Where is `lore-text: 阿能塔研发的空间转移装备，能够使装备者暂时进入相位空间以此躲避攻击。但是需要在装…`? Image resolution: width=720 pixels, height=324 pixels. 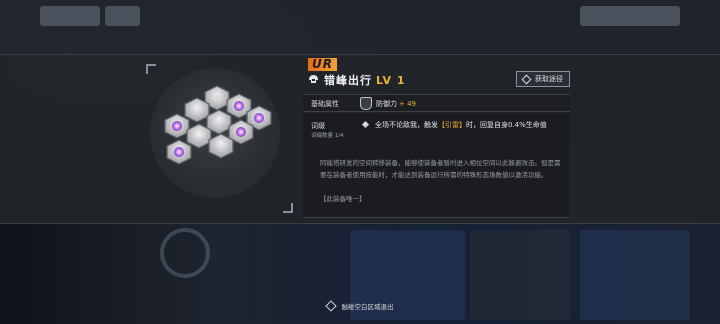
lore-text: 阿能塔研发的空间转移装备，能够使装备者暂时进入相位空间以此躲避攻击。但是需要在装… is located at coordinates (440, 169).